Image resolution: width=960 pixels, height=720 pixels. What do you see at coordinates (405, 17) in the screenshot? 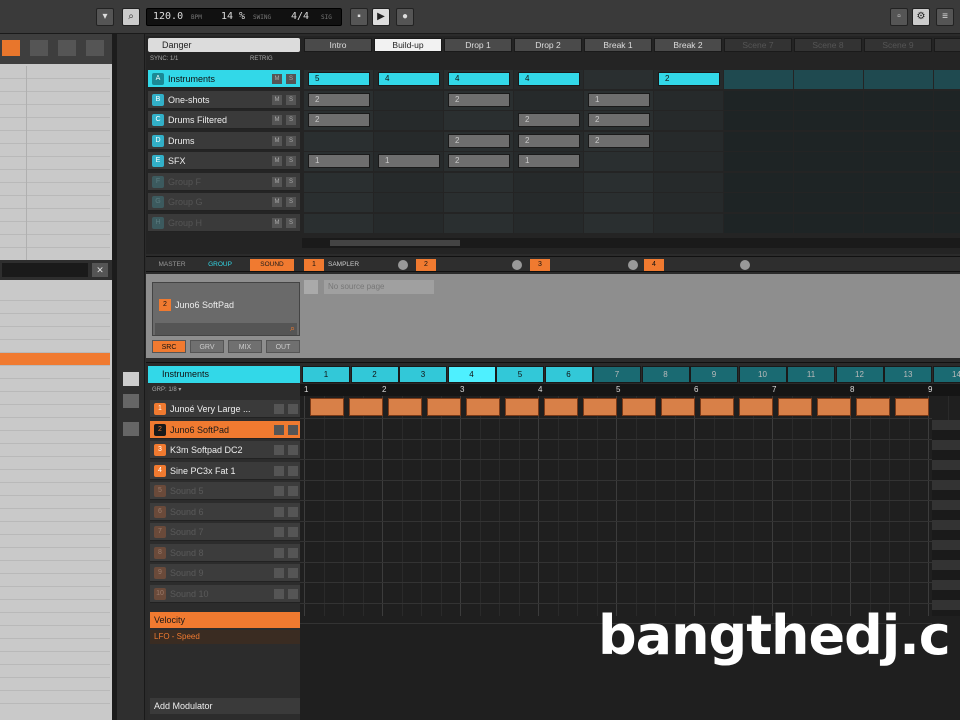
I see `record-icon: ●` at bounding box center [405, 17].